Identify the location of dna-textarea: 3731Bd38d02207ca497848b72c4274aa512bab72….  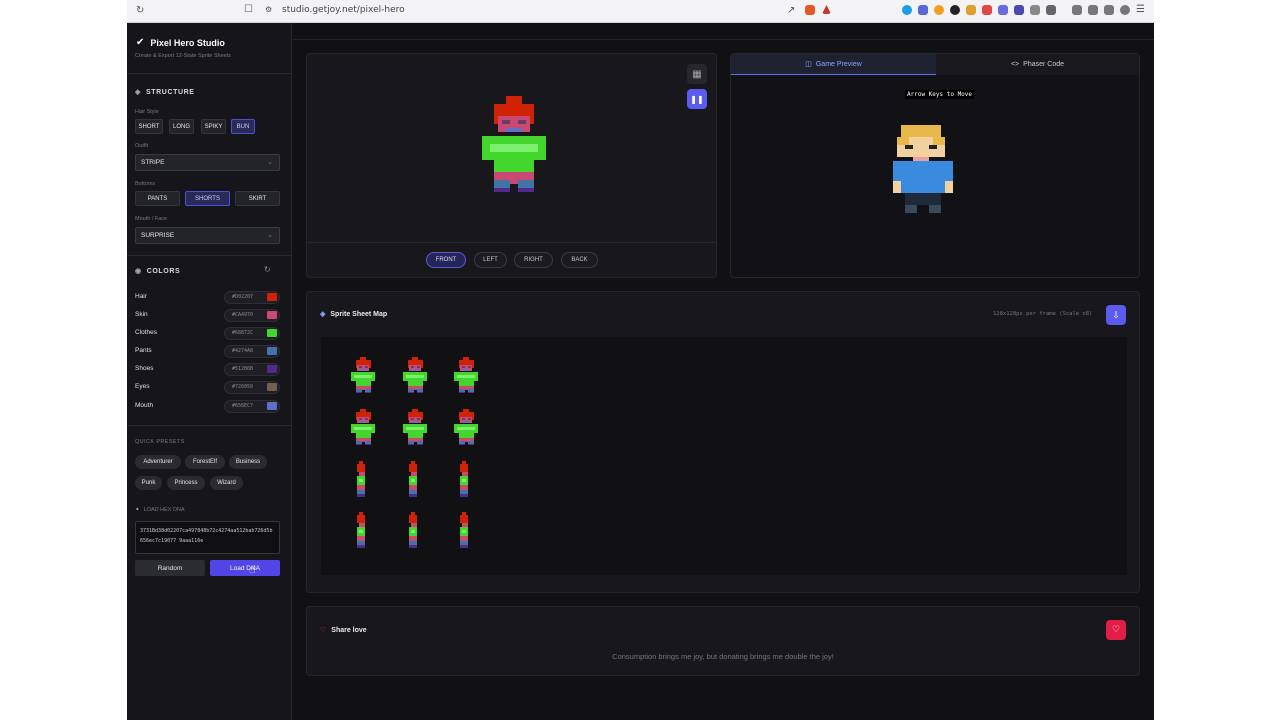
(207, 537).